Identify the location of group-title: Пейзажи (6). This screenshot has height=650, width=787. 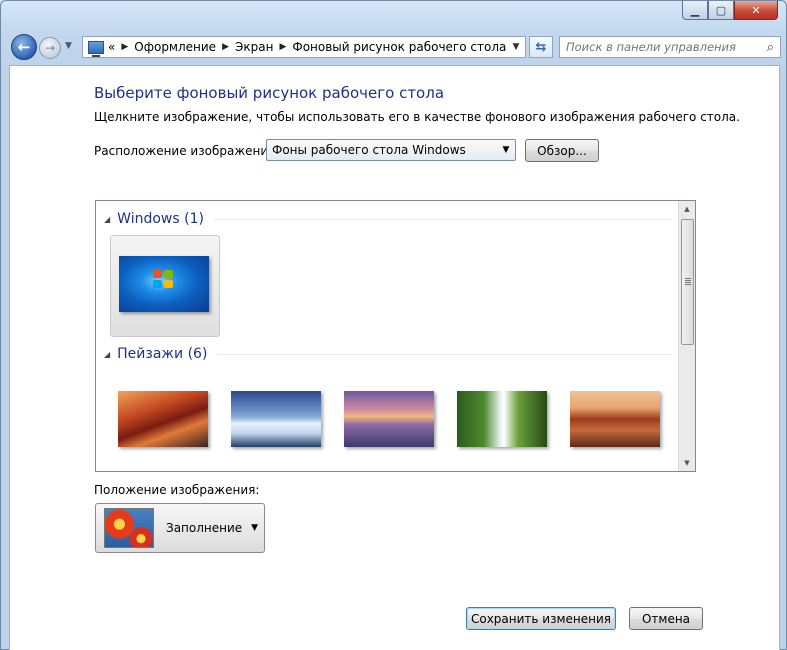
(162, 354).